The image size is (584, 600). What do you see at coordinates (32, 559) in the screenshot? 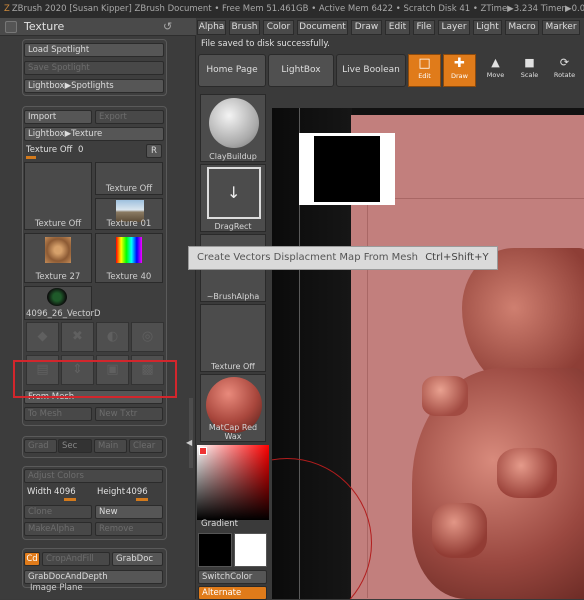
I see `cd-button: Cd` at bounding box center [32, 559].